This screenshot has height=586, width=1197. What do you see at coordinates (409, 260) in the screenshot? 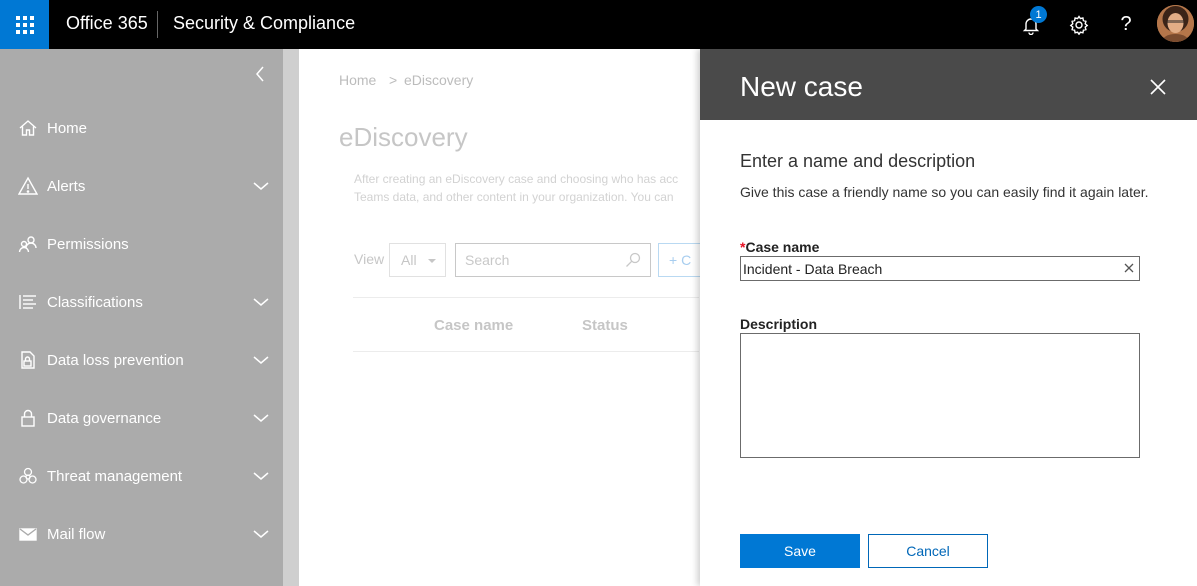
I see `view-filter-value: All` at bounding box center [409, 260].